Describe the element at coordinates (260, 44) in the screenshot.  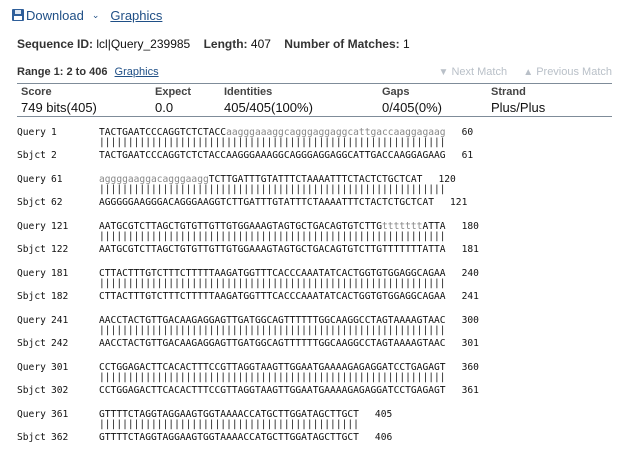
I see `length-value: 407` at that location.